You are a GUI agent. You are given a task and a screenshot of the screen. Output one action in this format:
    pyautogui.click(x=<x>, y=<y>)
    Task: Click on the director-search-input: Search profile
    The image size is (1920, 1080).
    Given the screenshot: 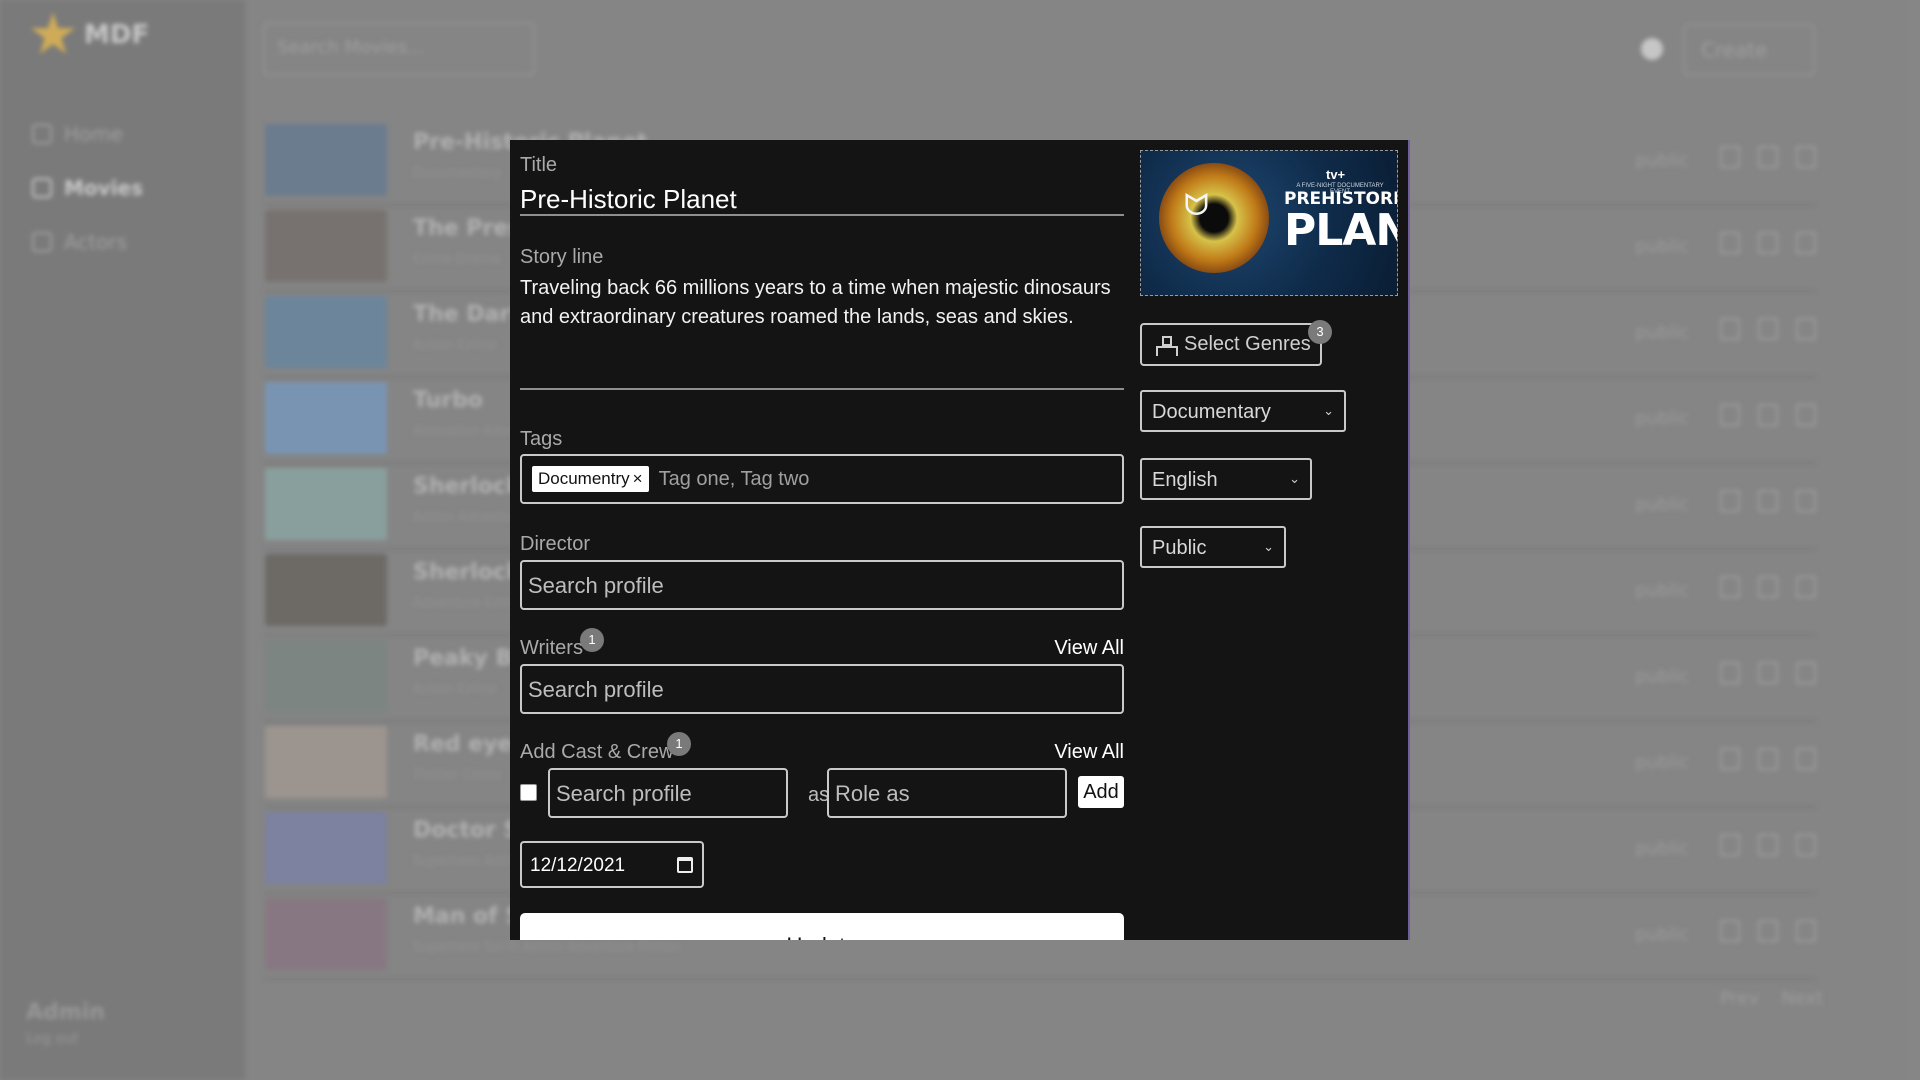 What is the action you would take?
    pyautogui.click(x=822, y=585)
    